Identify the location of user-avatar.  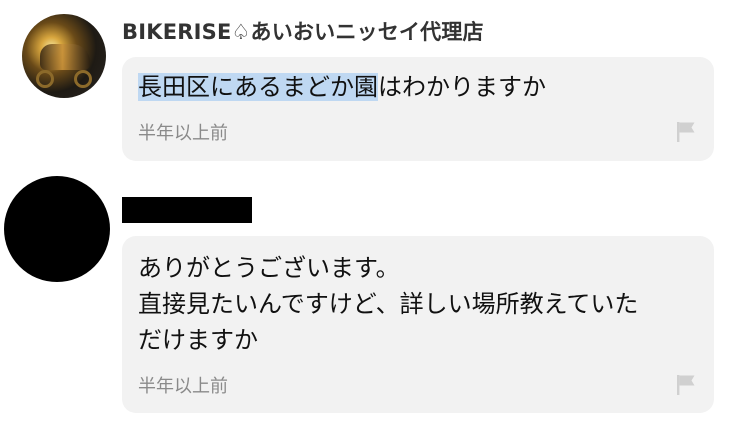
(64, 56).